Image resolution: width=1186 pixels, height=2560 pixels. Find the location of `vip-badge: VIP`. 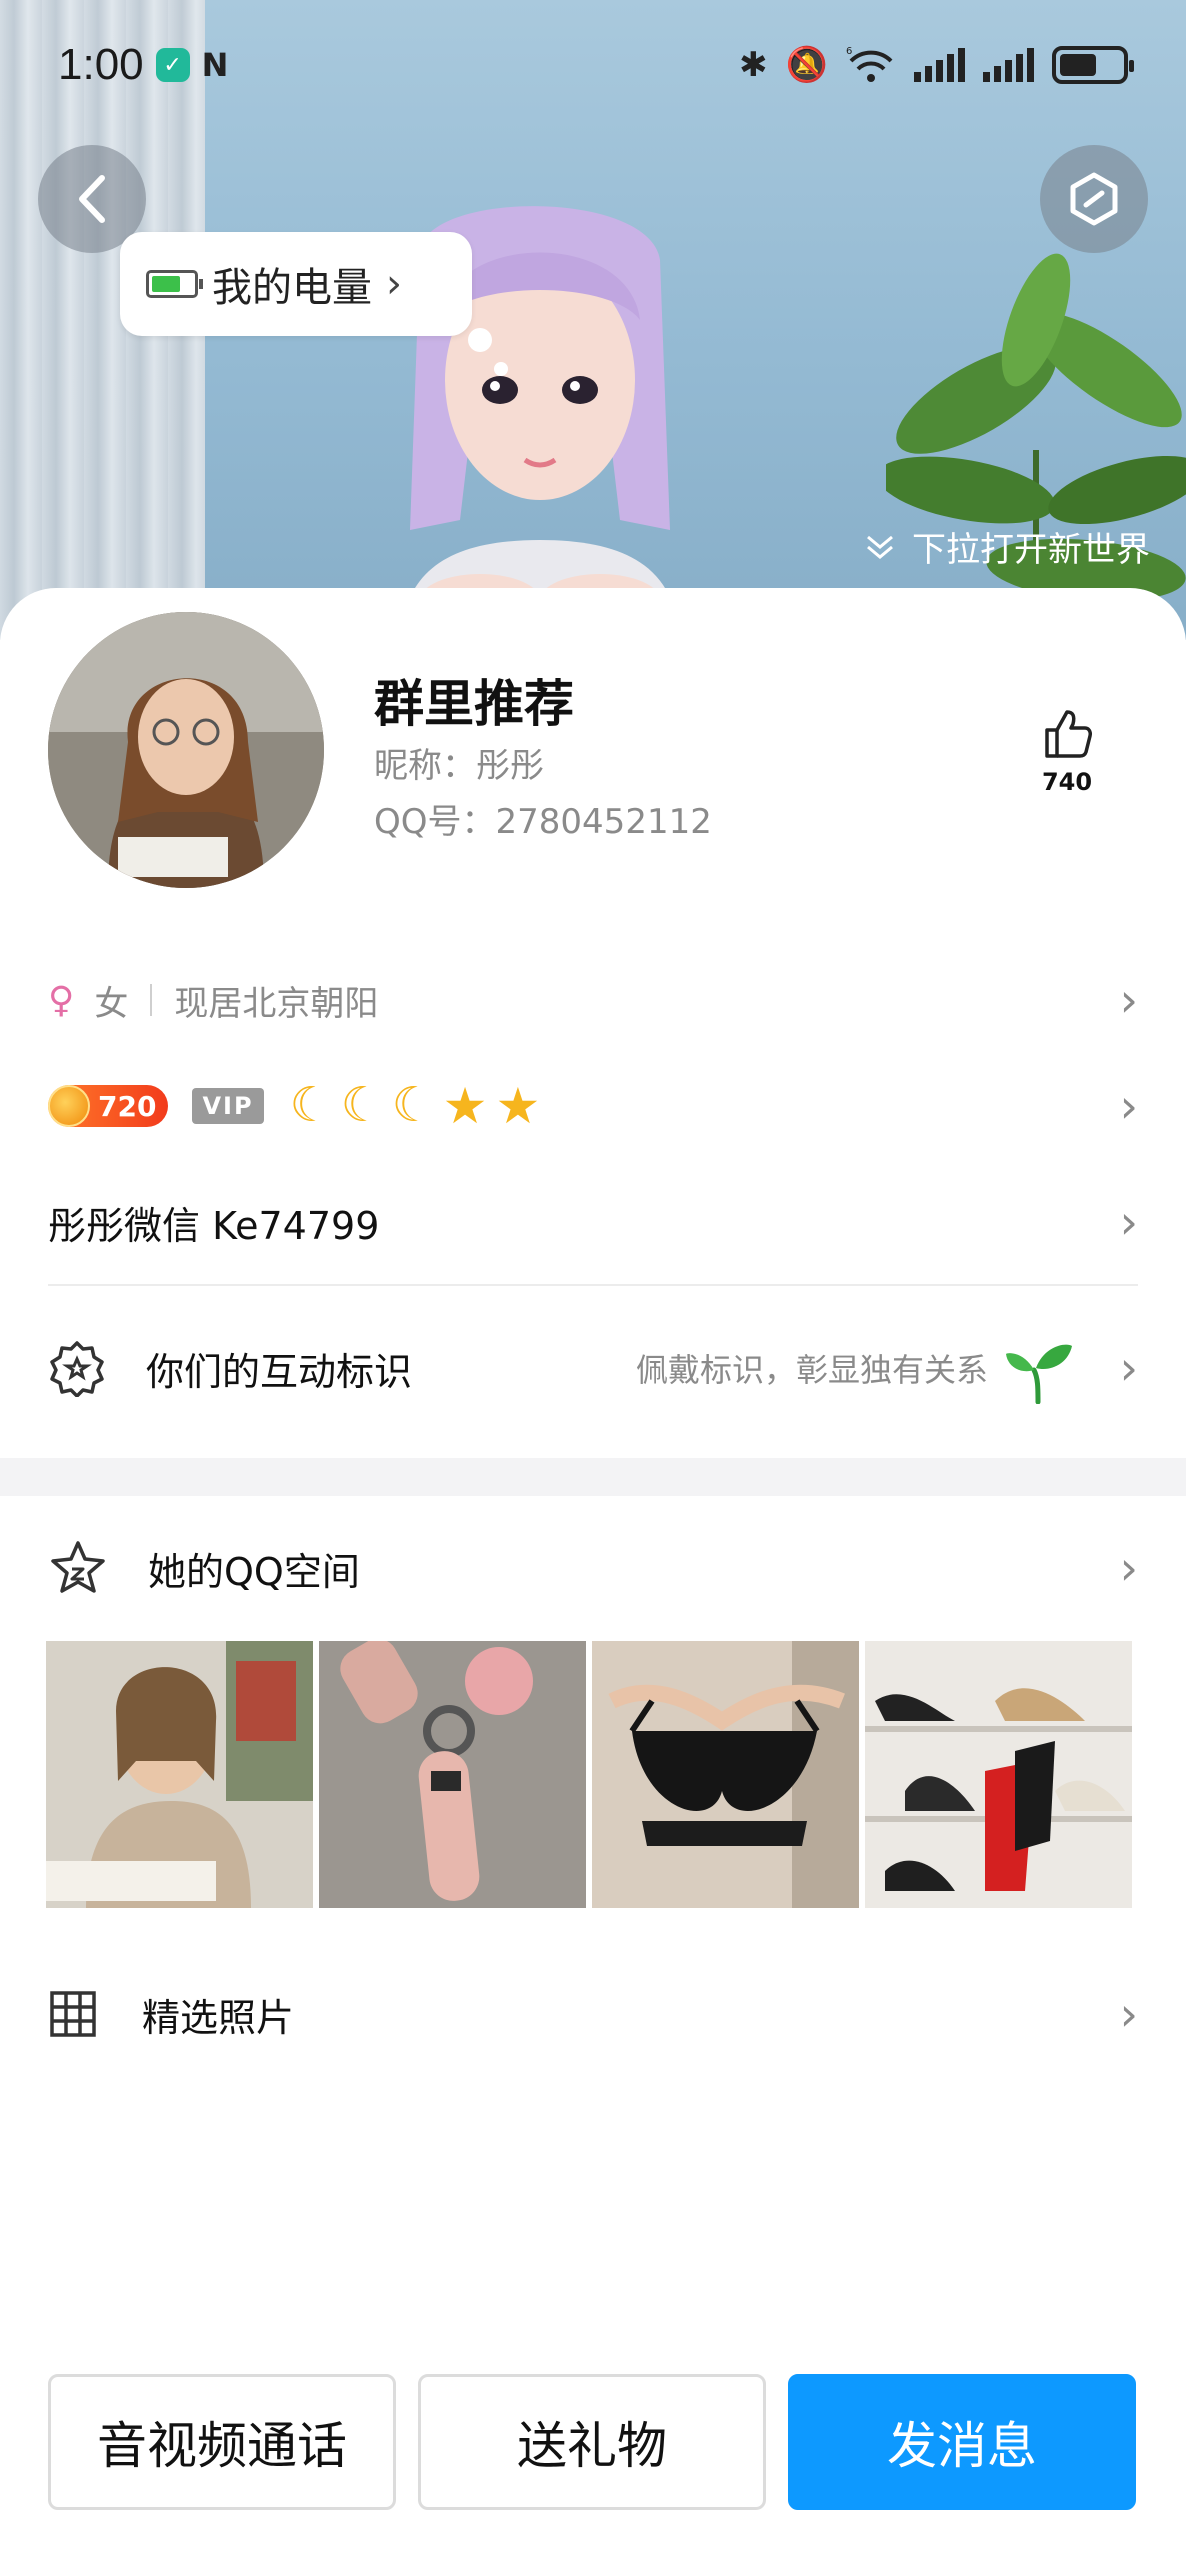

vip-badge: VIP is located at coordinates (228, 1106).